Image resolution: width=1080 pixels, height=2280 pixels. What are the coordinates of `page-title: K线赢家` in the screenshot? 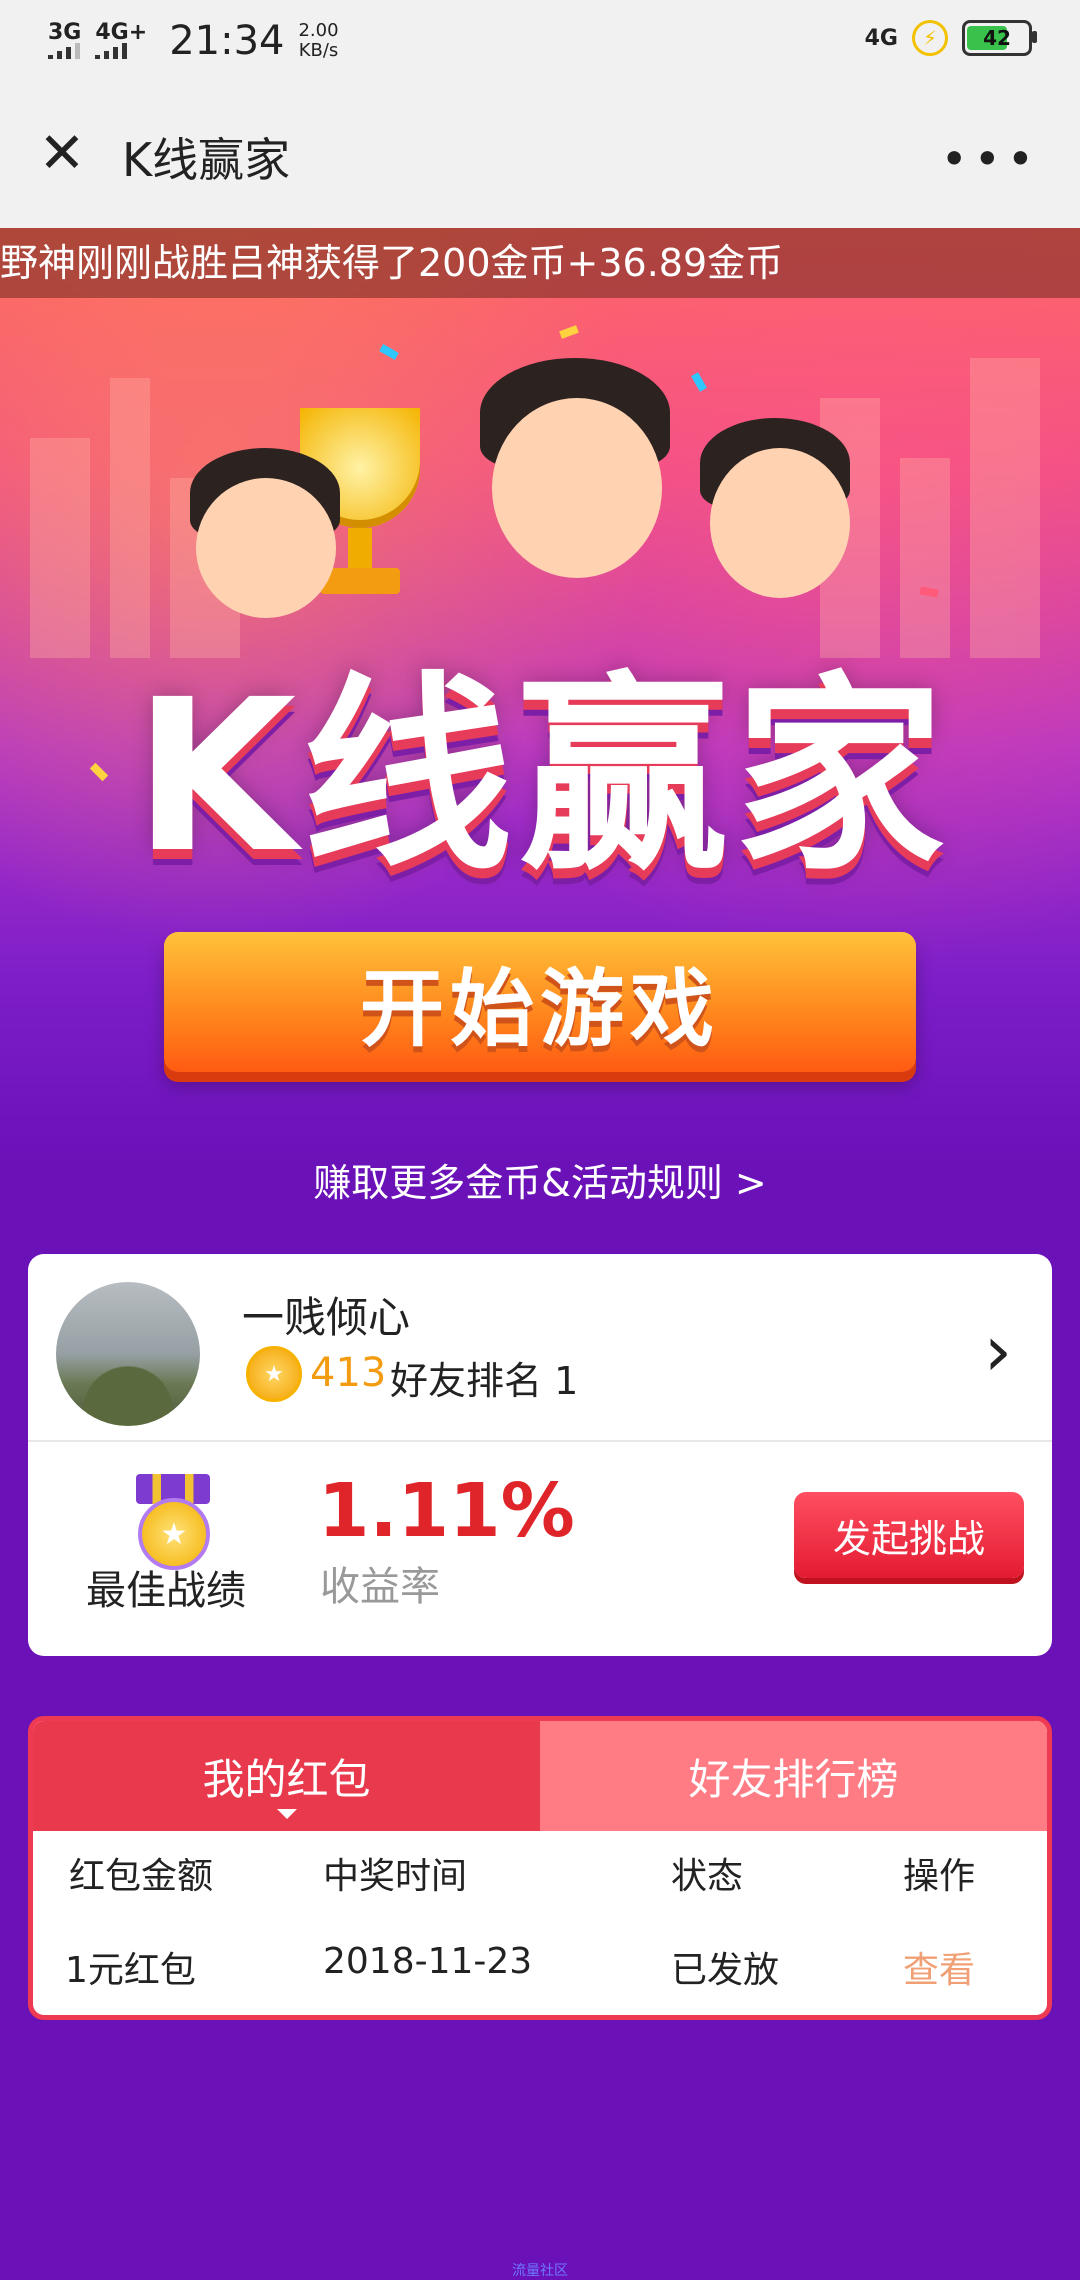 It's located at (206, 160).